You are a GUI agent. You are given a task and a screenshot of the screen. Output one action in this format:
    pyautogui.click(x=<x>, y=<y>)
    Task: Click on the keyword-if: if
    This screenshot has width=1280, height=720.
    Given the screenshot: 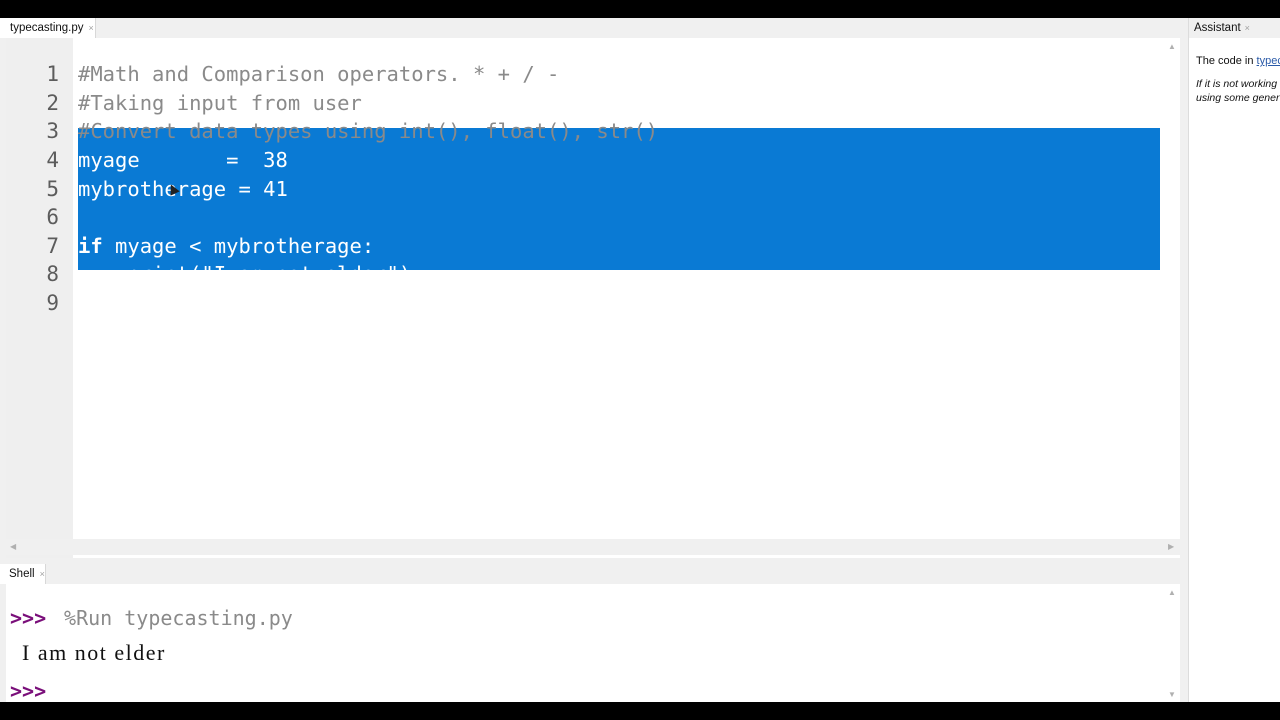 What is the action you would take?
    pyautogui.click(x=90, y=246)
    